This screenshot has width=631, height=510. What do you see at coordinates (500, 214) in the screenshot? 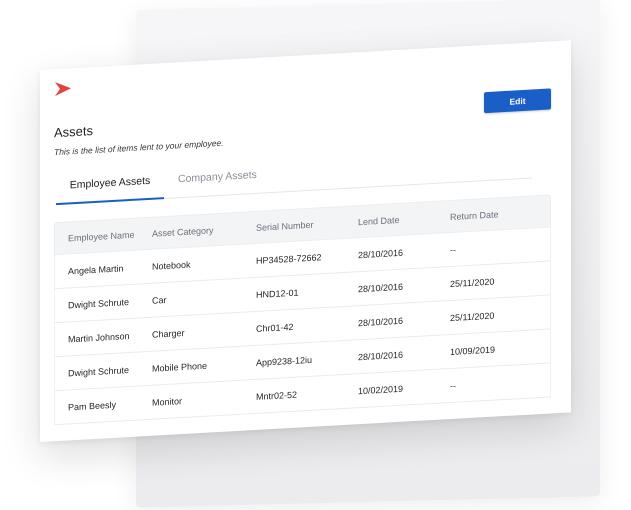
I see `column-header-return-date: Return Date` at bounding box center [500, 214].